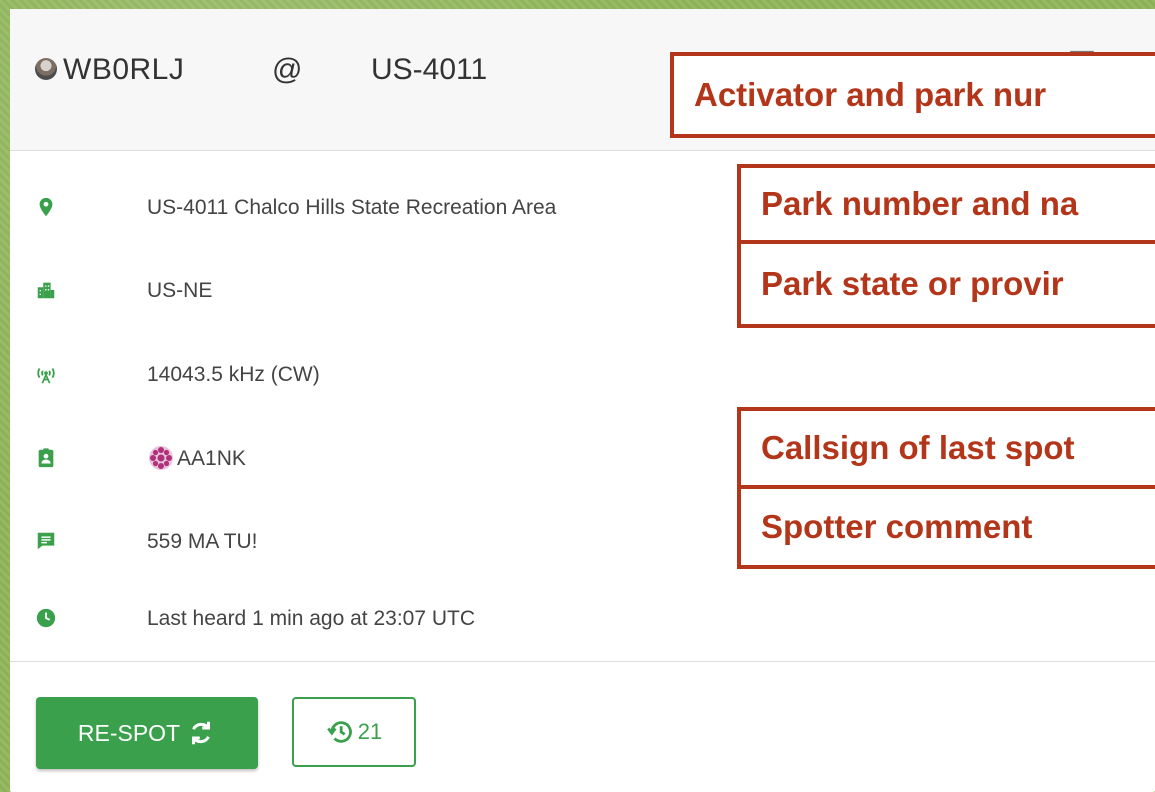 Image resolution: width=1155 pixels, height=792 pixels. I want to click on callout-spotter-callsign-text: Callsign of last spot, so click(918, 447).